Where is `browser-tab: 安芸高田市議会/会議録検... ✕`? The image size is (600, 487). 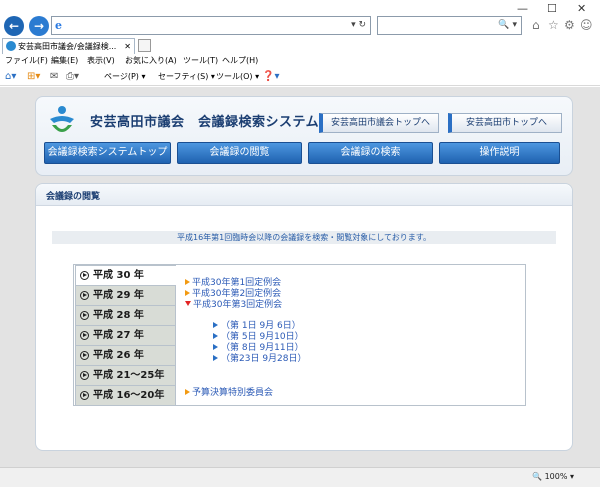
browser-tab: 安芸高田市議会/会議録検... ✕ is located at coordinates (68, 46).